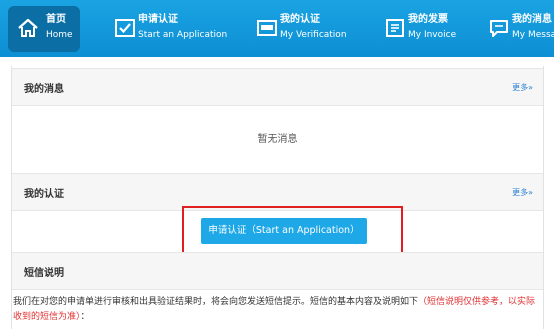 Image resolution: width=554 pixels, height=329 pixels. Describe the element at coordinates (432, 35) in the screenshot. I see `nav-label-en: My Invoice` at that location.